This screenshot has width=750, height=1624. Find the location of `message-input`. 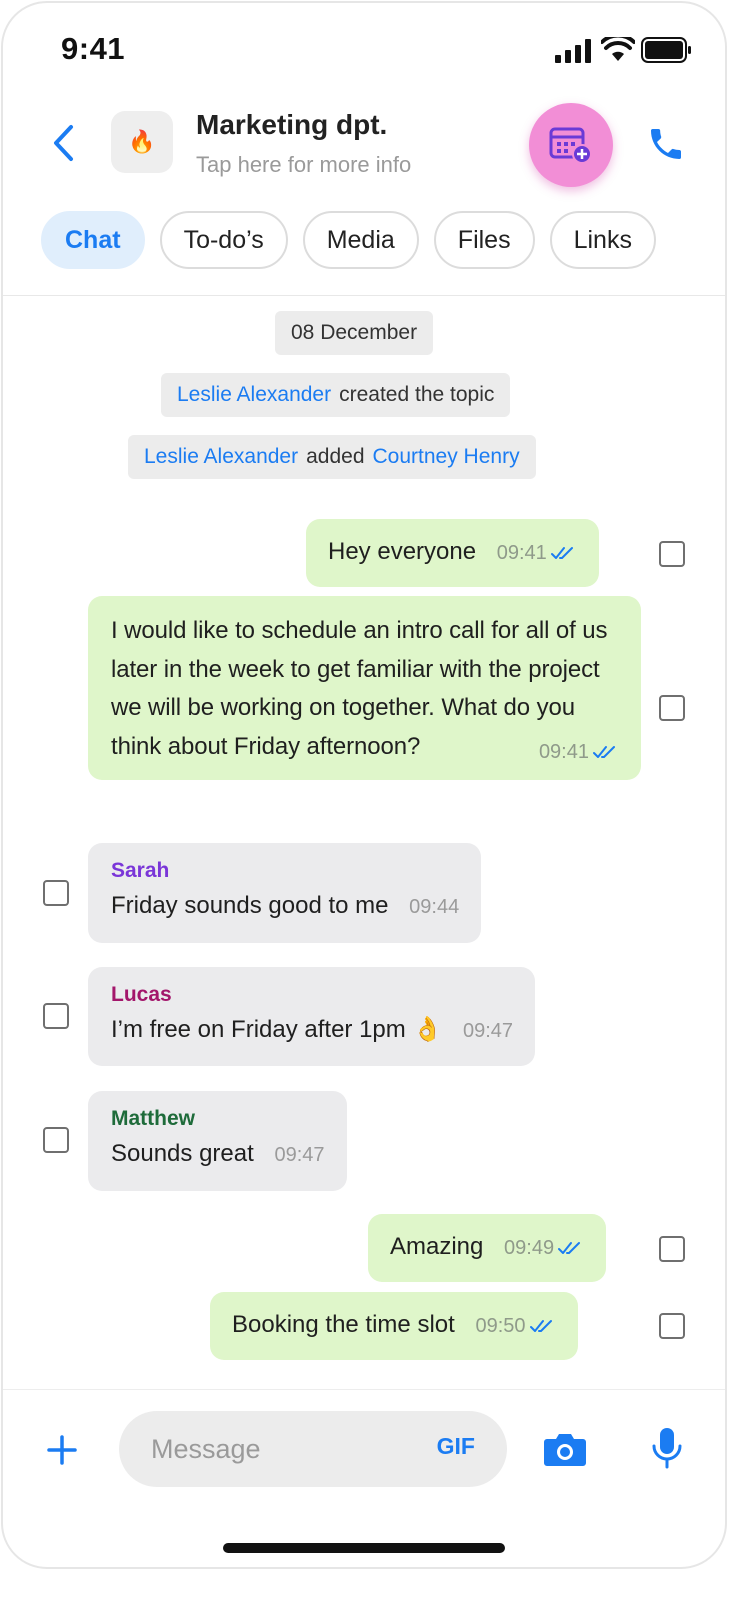

message-input is located at coordinates (281, 1449).